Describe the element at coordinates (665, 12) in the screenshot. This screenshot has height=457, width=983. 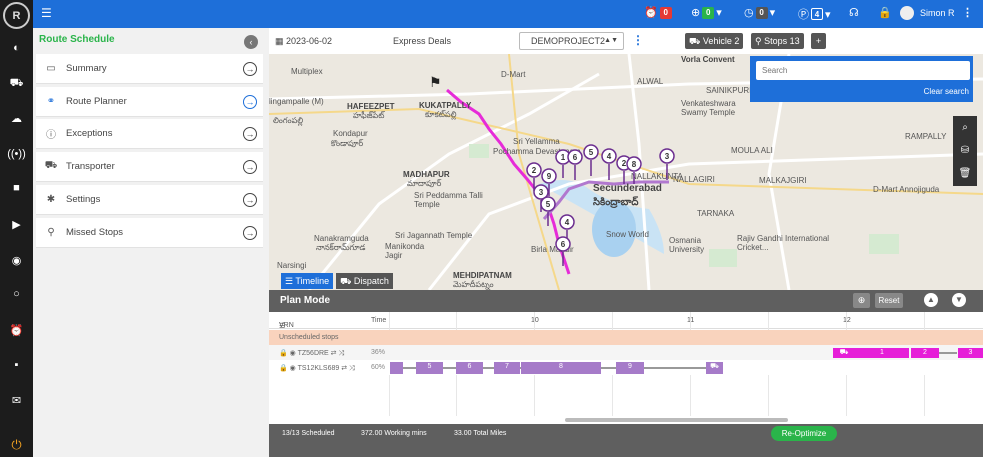
I see `alert-count: 0` at that location.